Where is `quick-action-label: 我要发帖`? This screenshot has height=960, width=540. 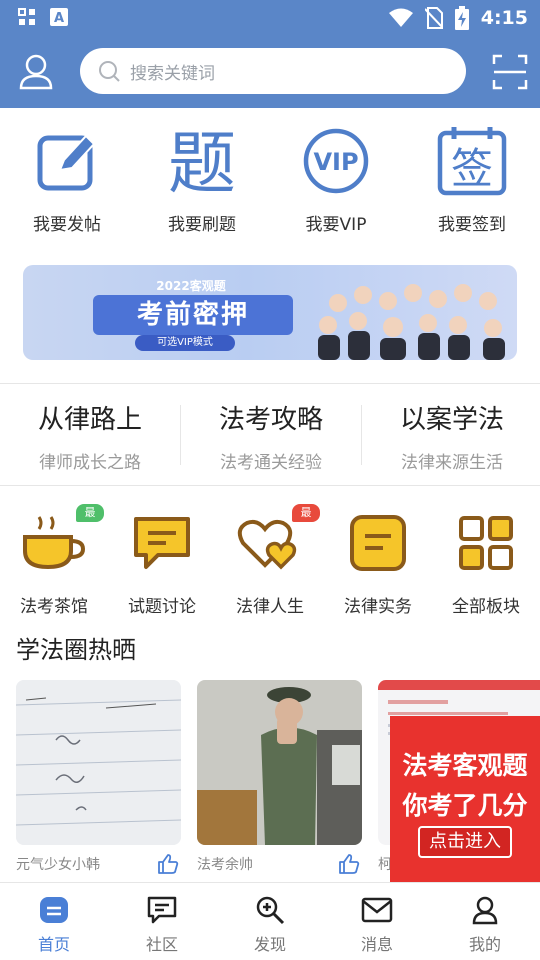 quick-action-label: 我要发帖 is located at coordinates (67, 225).